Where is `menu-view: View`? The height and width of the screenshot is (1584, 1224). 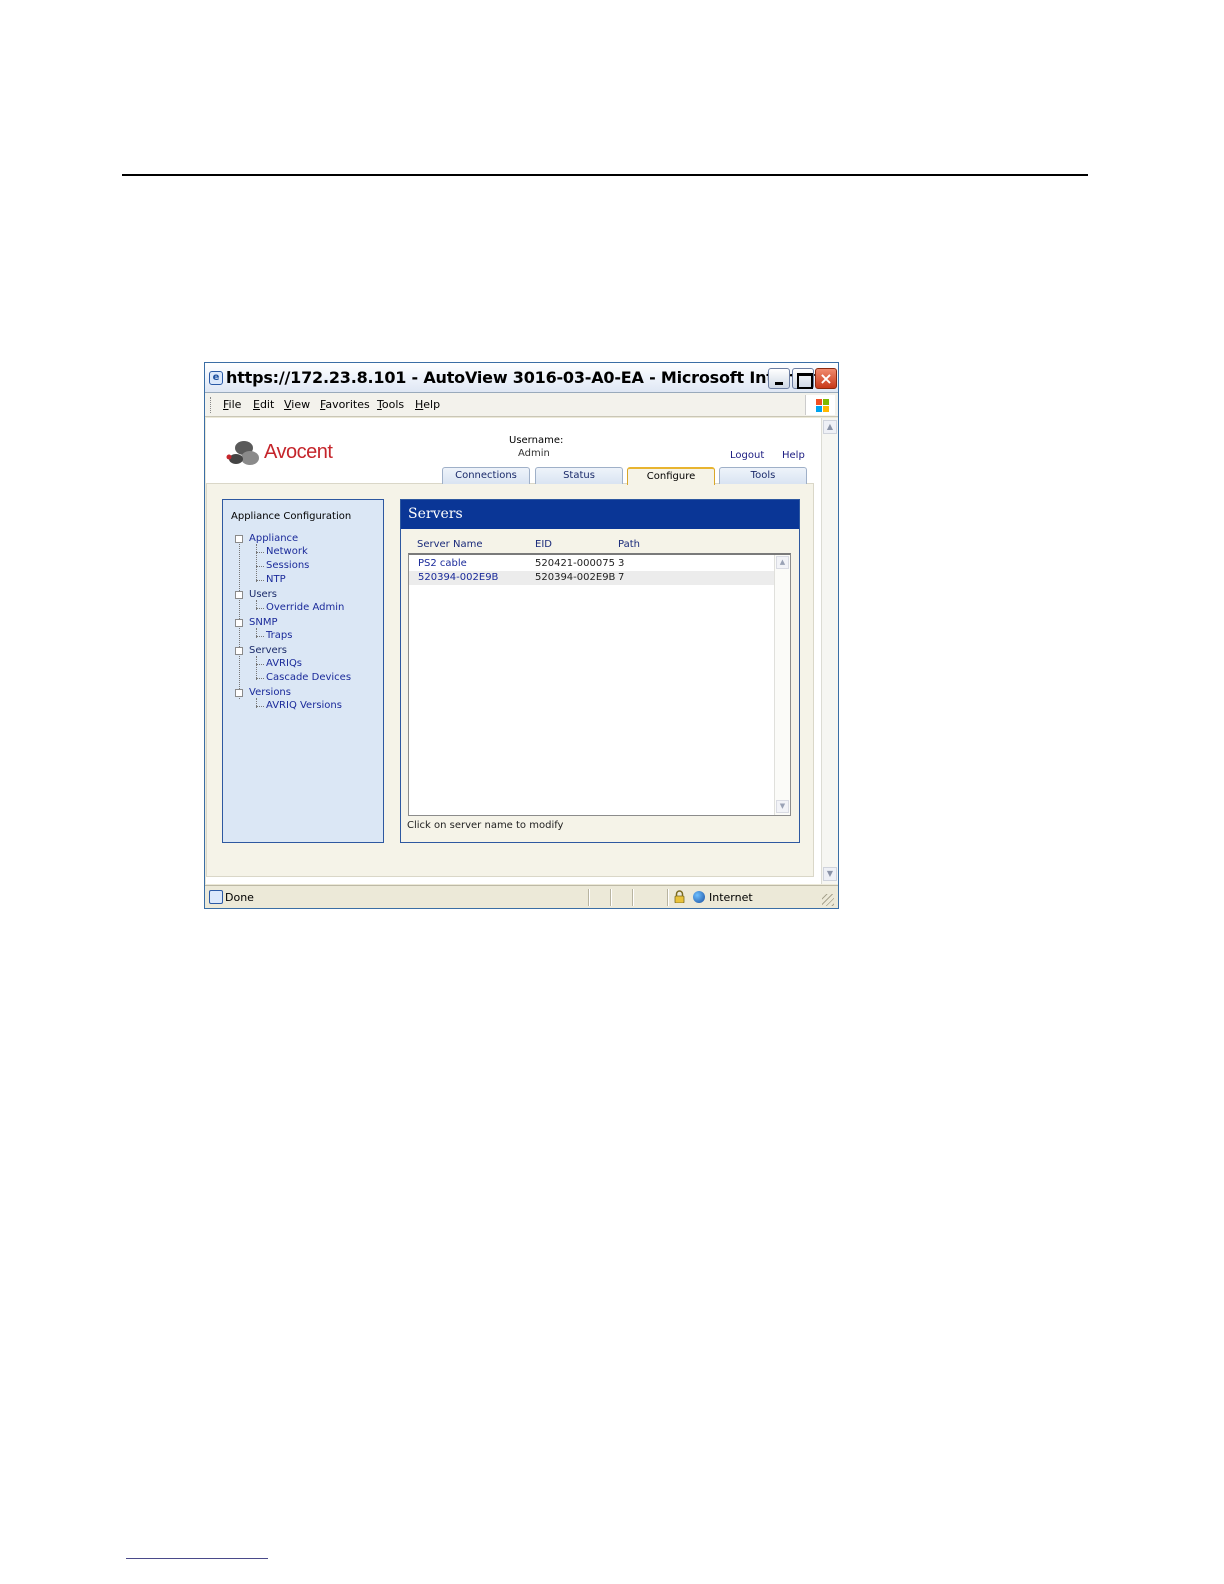
menu-view: View is located at coordinates (297, 405).